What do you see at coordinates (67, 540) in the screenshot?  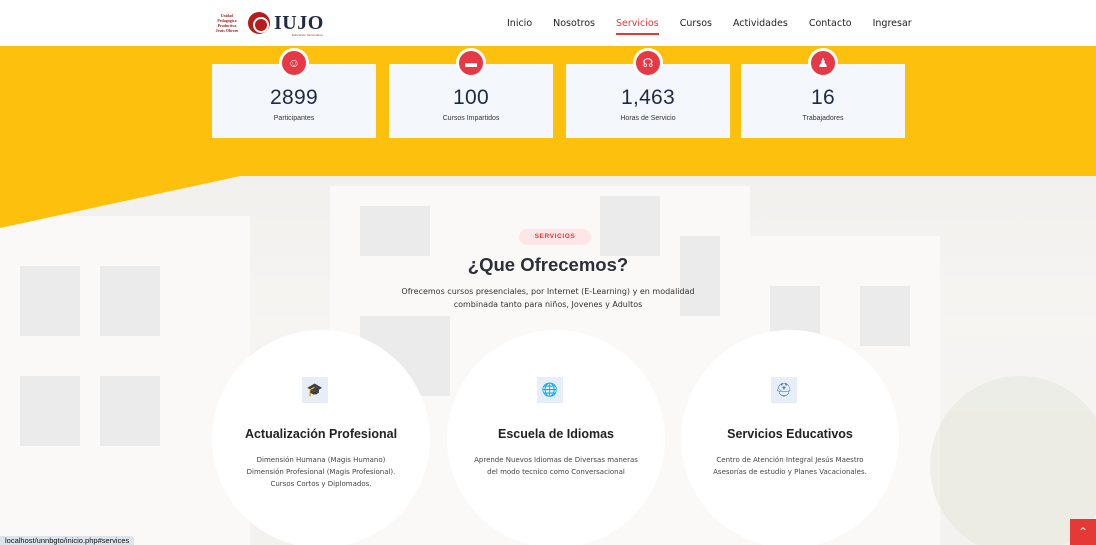 I see `browser-status-url: localhost/unnbgto/inicio.php#services` at bounding box center [67, 540].